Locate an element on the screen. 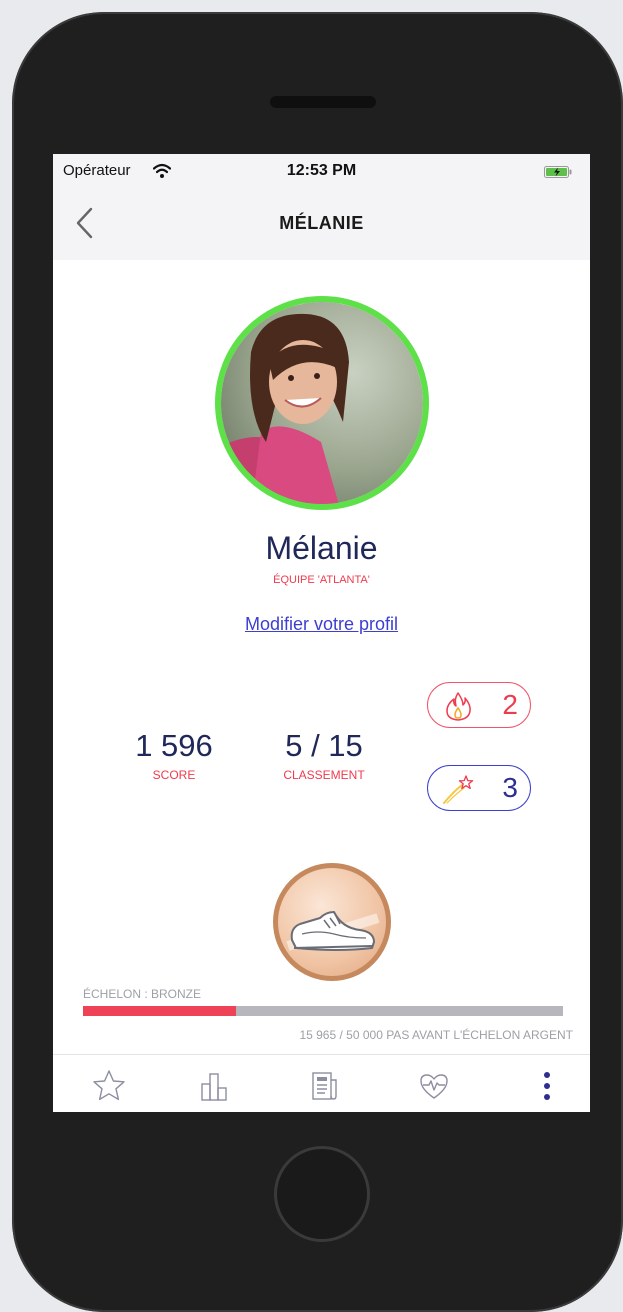 The width and height of the screenshot is (623, 1312). page-title: MÉLANIE is located at coordinates (321, 223).